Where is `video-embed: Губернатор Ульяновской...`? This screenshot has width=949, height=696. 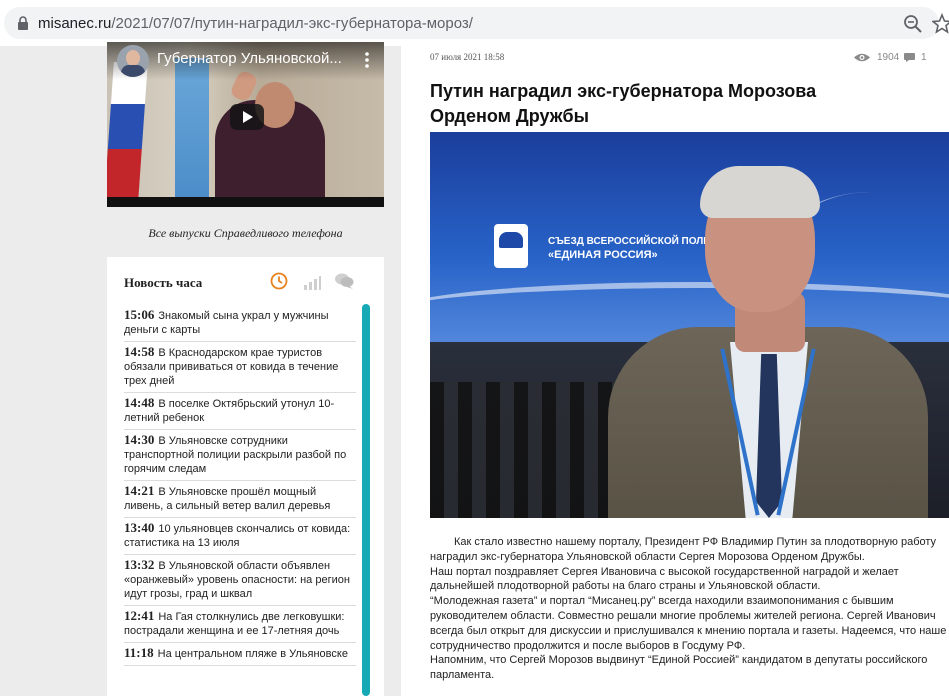
video-embed: Губернатор Ульяновской... is located at coordinates (245, 124).